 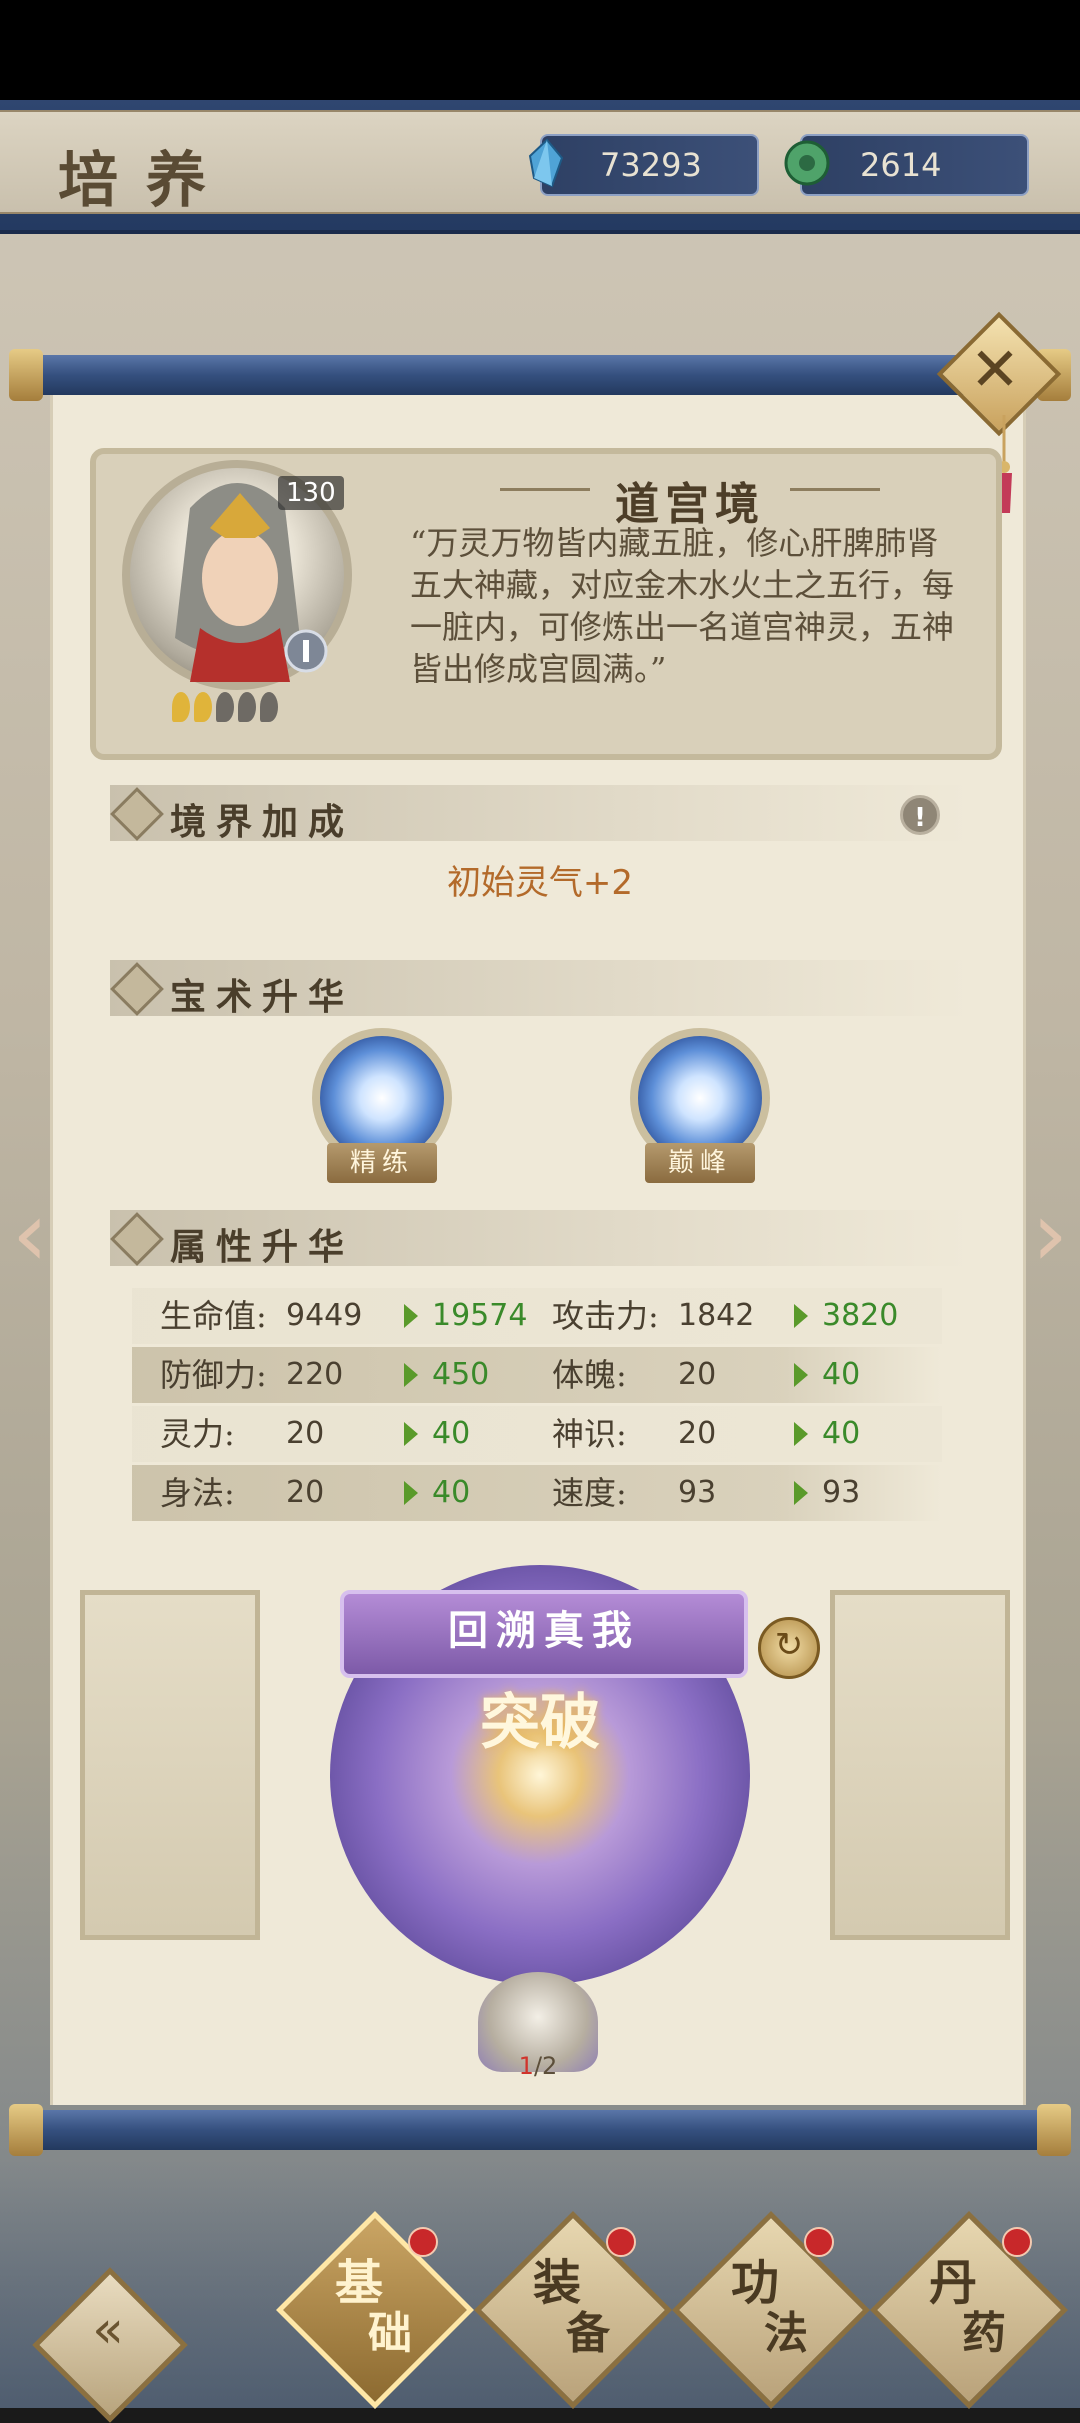 What do you see at coordinates (213, 1316) in the screenshot?
I see `attr-name: 生命值:` at bounding box center [213, 1316].